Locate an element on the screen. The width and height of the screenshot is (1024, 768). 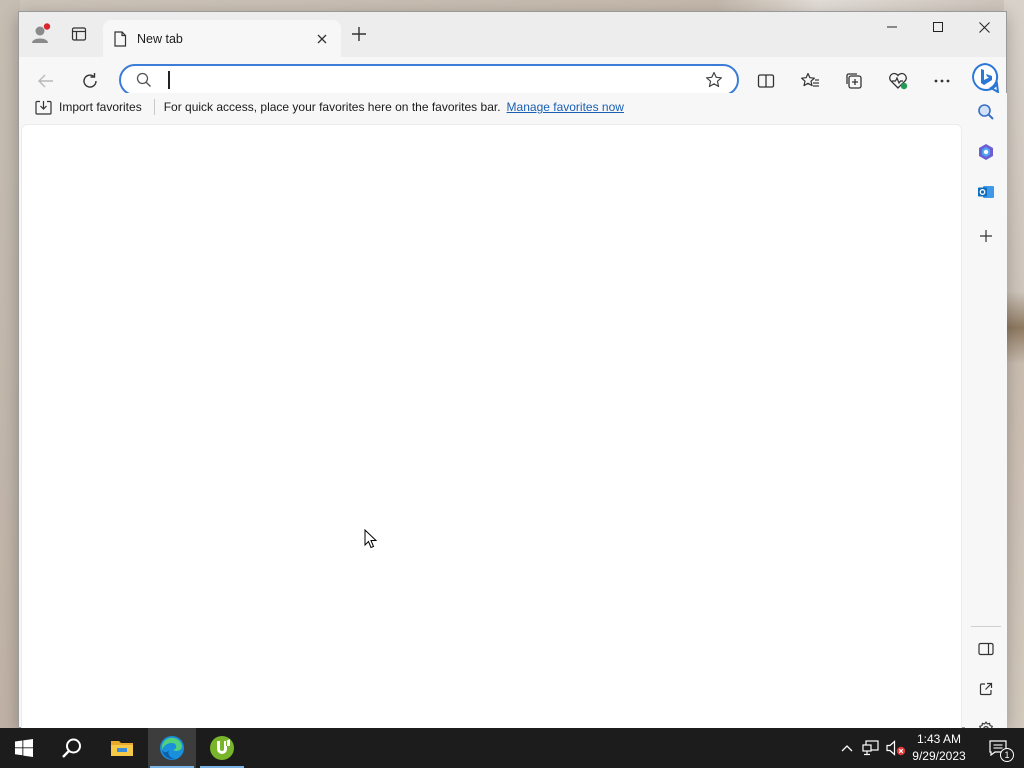
more-icon is located at coordinates (942, 81).